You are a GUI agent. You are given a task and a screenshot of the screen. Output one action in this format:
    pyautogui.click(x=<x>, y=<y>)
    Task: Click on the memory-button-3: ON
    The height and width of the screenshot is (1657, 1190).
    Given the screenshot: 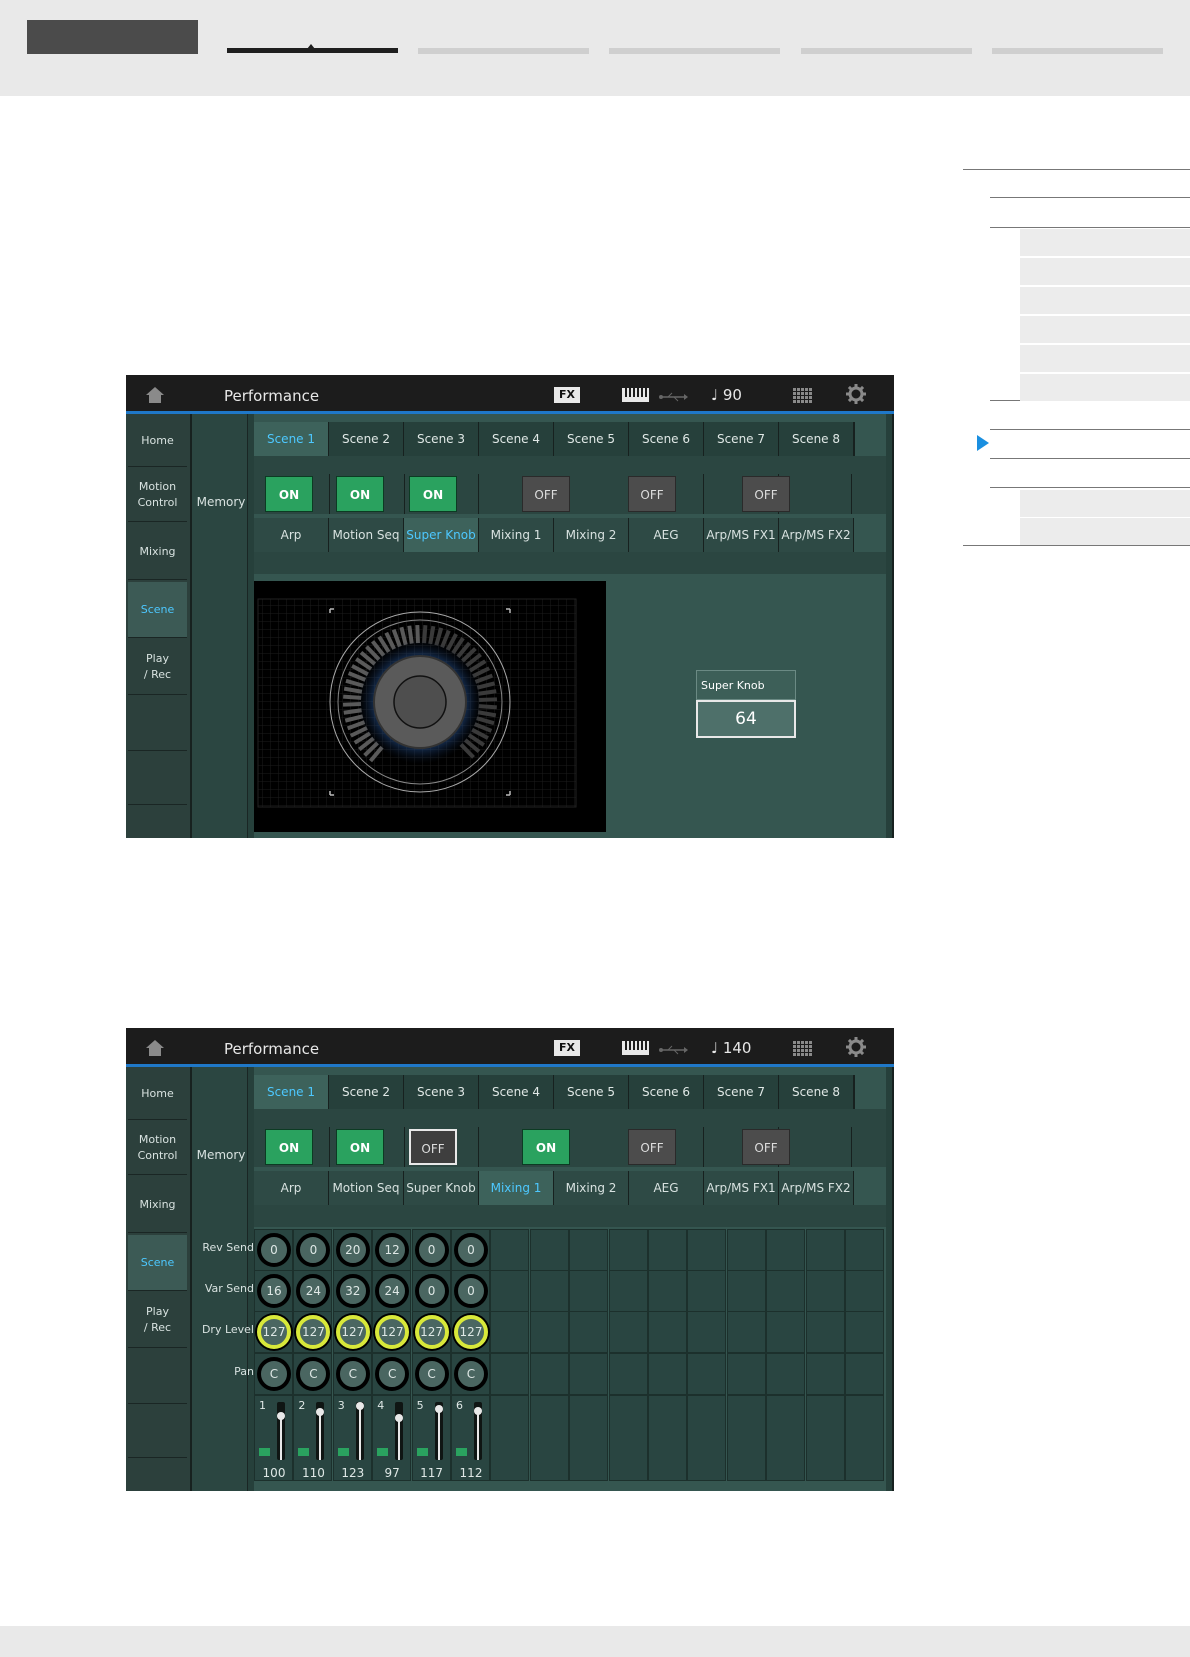 What is the action you would take?
    pyautogui.click(x=433, y=494)
    